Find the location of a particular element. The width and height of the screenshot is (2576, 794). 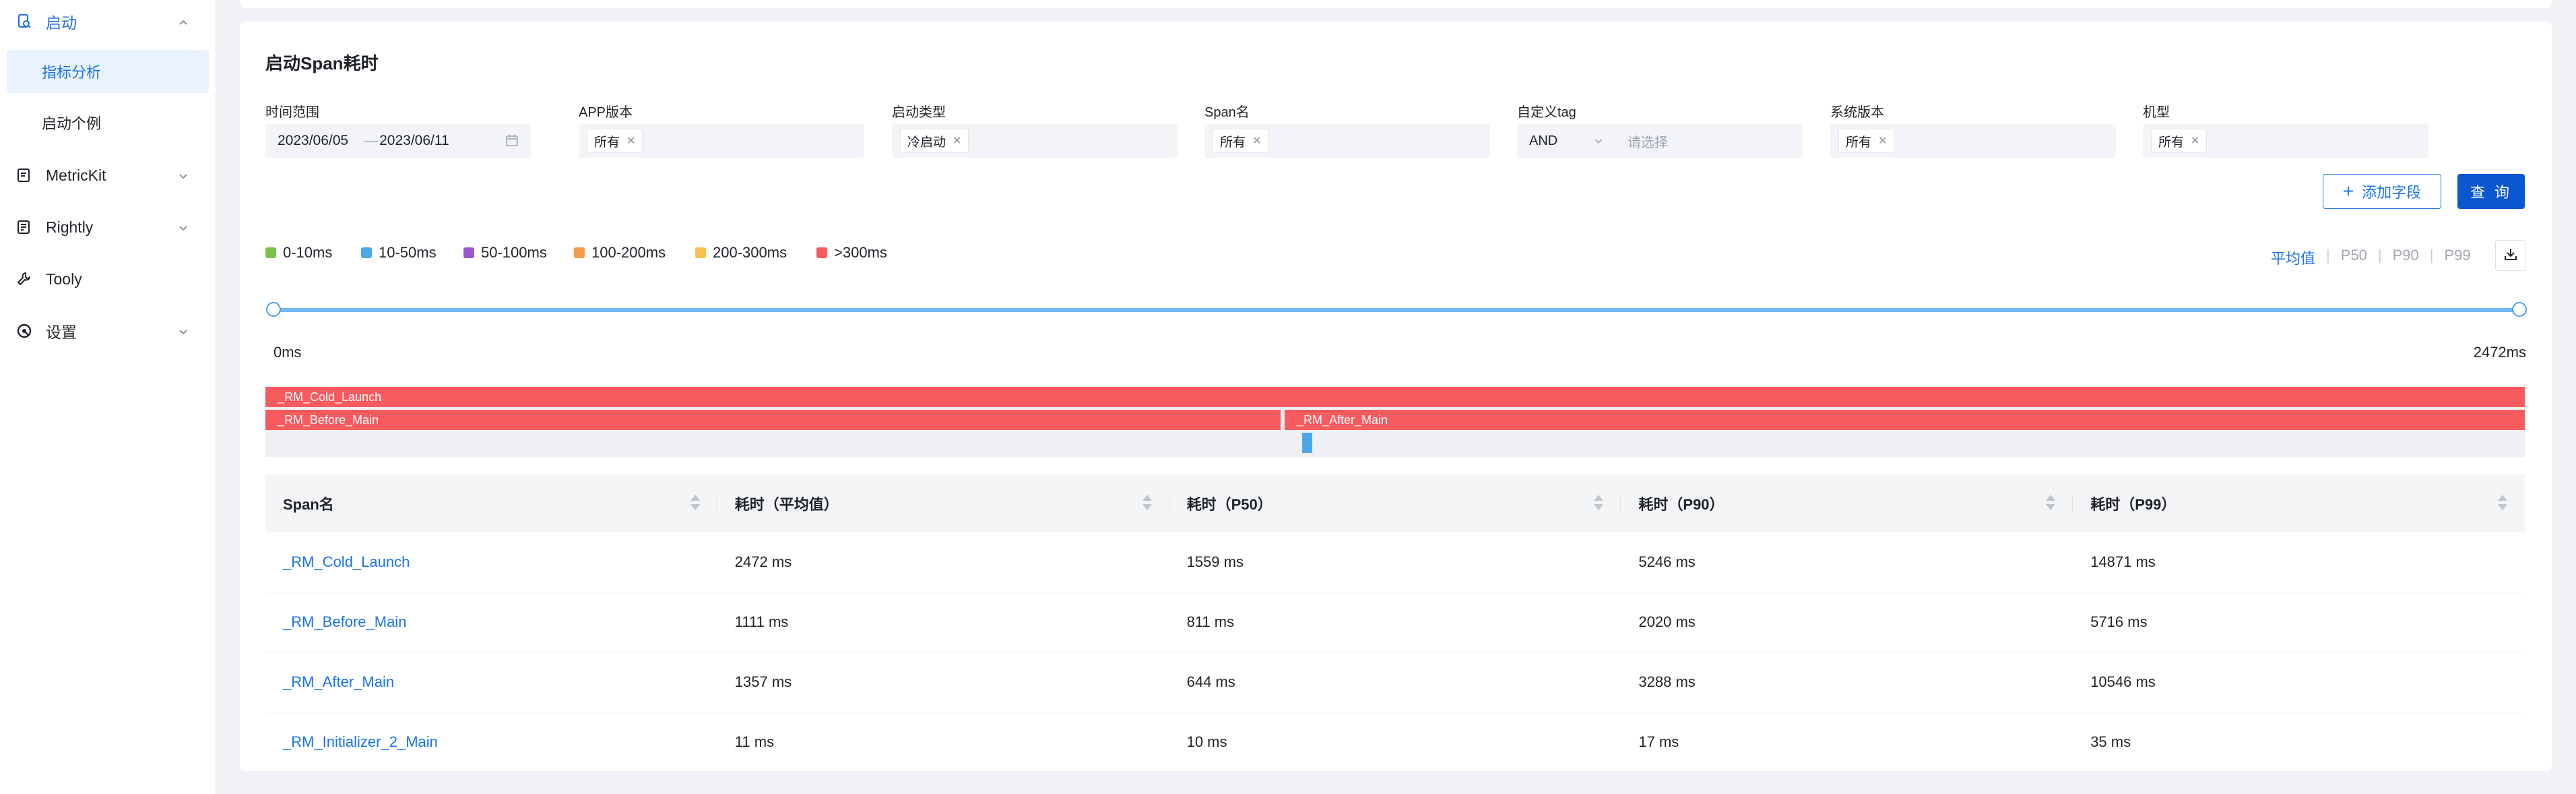

range-max-label: 2472ms is located at coordinates (2499, 352).